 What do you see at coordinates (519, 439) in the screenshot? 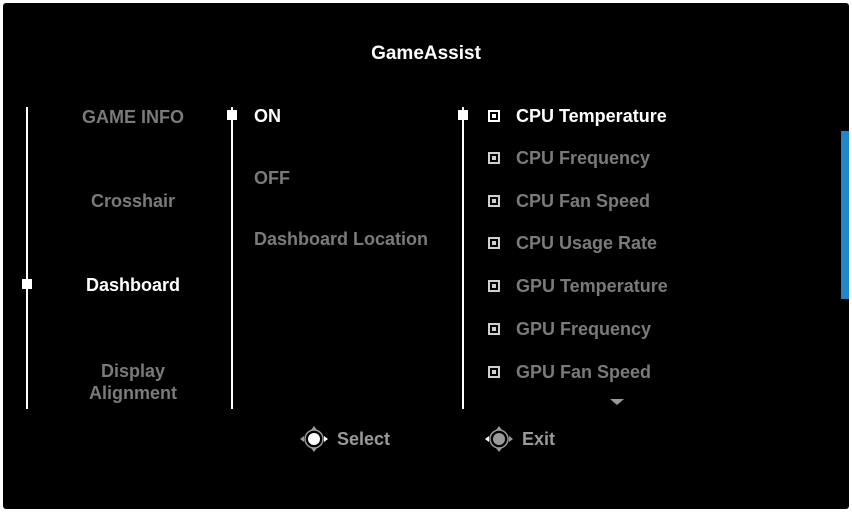
I see `exit-hint: Exit` at bounding box center [519, 439].